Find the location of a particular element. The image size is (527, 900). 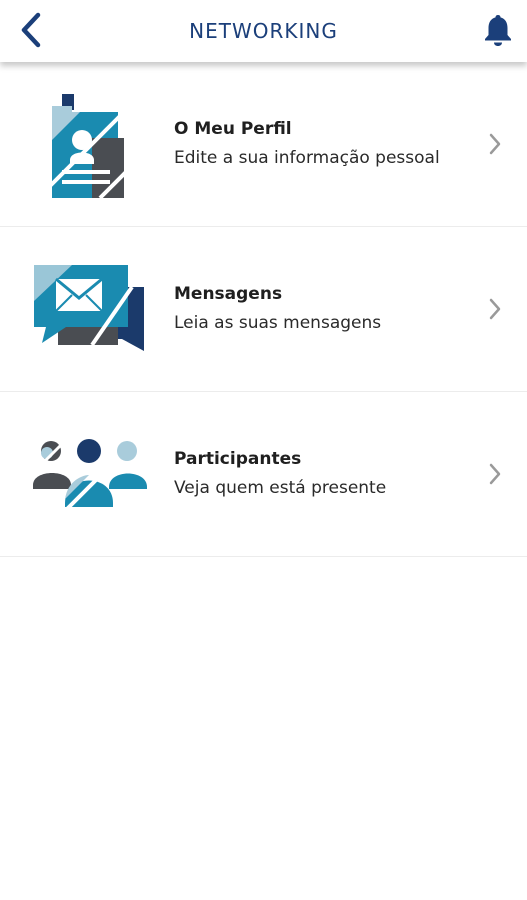

app-header: NETWORKING is located at coordinates (263, 31).